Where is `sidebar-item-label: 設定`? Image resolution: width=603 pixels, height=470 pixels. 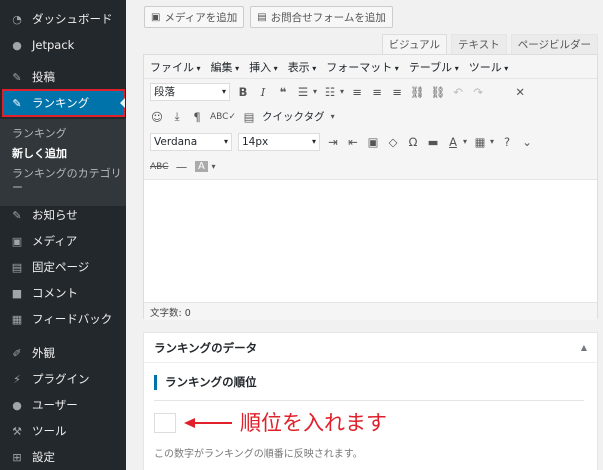
sidebar-item-label: 設定 is located at coordinates (43, 457).